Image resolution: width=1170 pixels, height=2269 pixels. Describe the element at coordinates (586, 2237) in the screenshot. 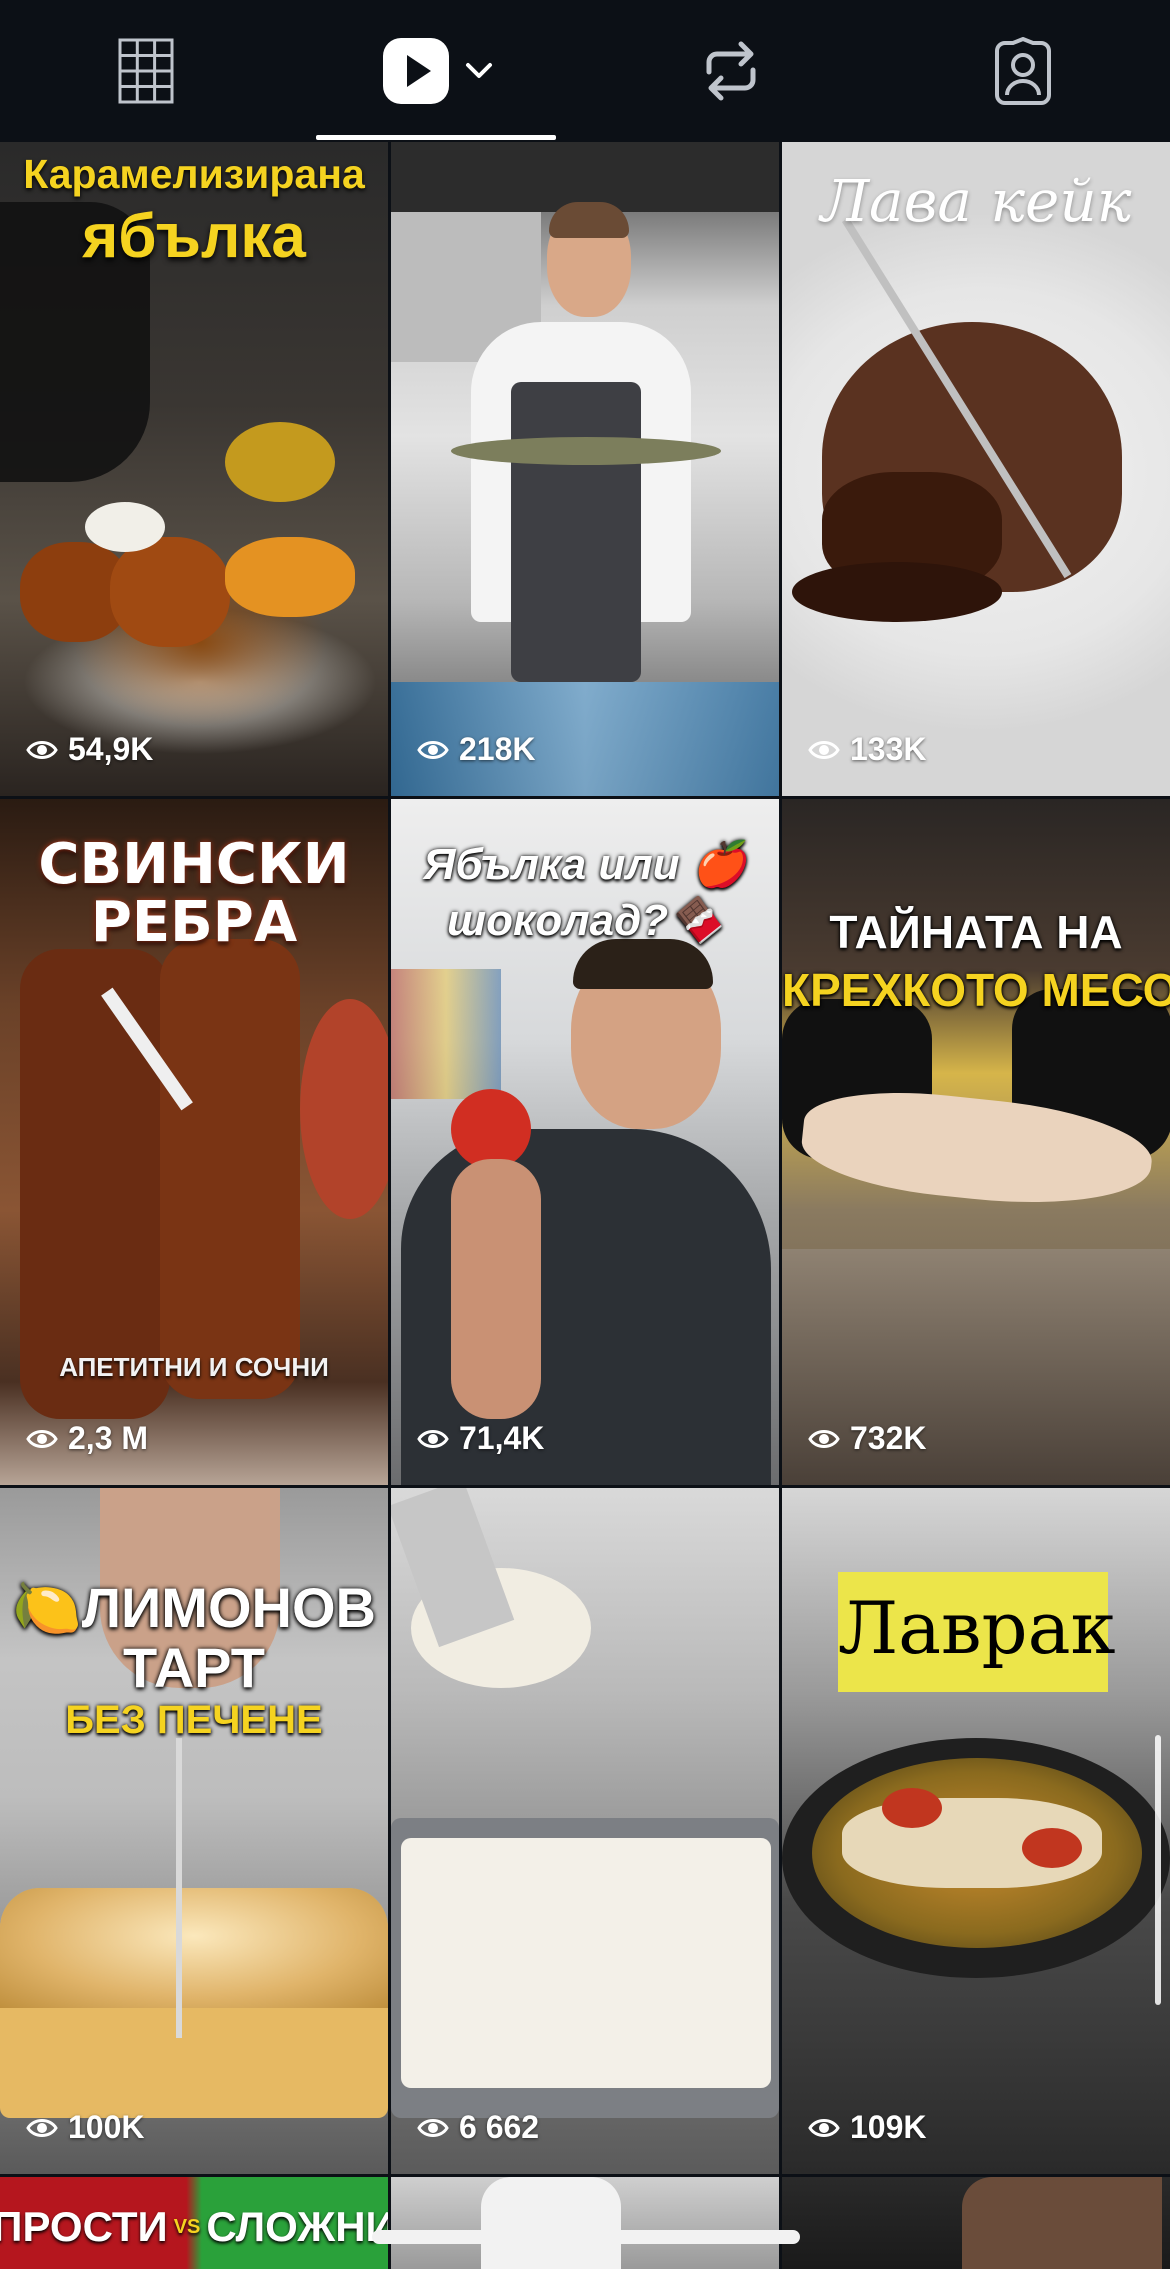

I see `home-indicator` at that location.